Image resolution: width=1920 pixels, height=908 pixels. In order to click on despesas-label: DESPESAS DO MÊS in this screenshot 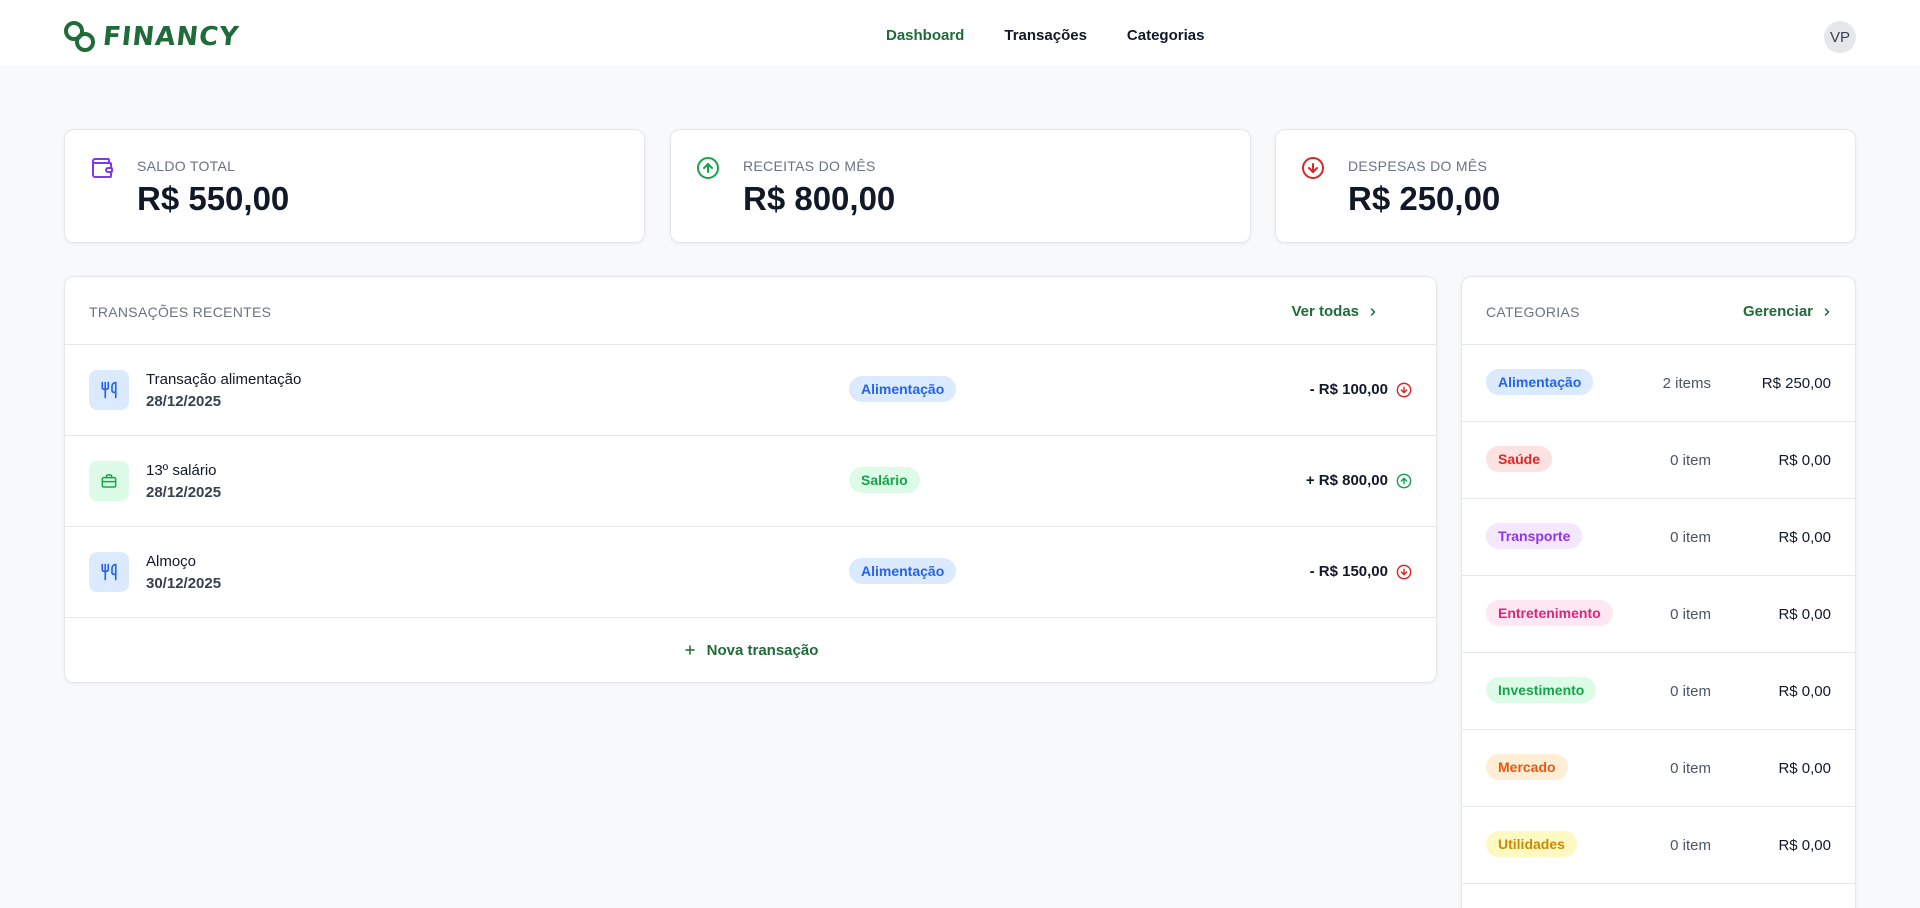, I will do `click(1418, 166)`.